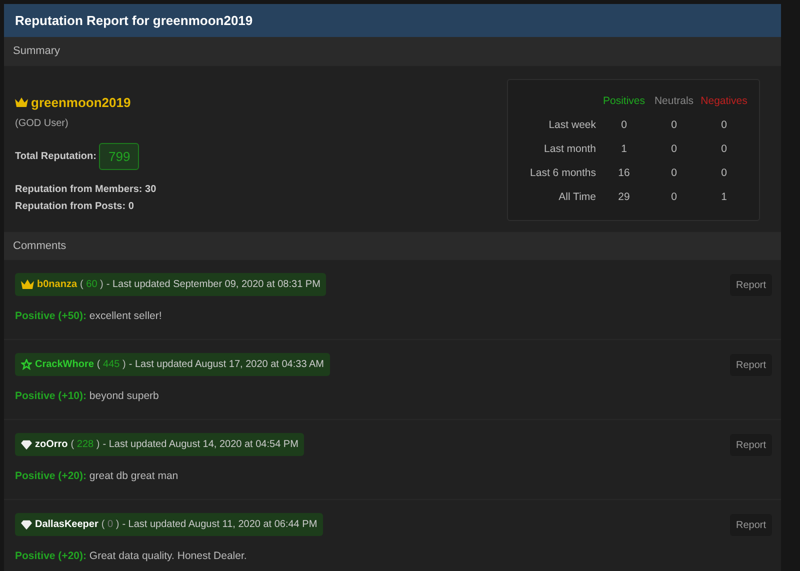  I want to click on period-label: Last month, so click(570, 148).